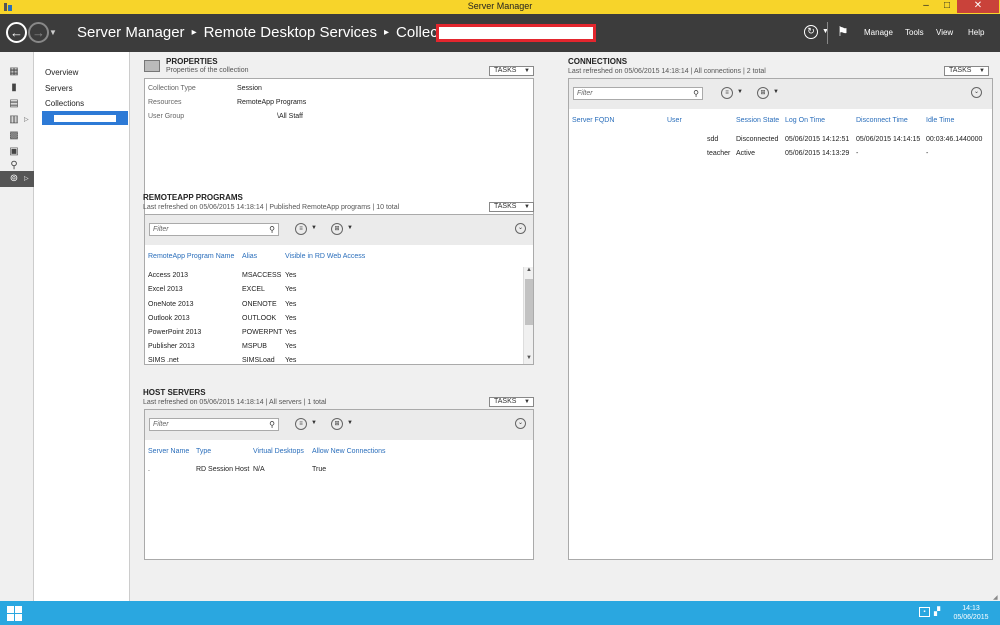 The image size is (1000, 625). Describe the element at coordinates (319, 469) in the screenshot. I see `table-cell: True` at that location.